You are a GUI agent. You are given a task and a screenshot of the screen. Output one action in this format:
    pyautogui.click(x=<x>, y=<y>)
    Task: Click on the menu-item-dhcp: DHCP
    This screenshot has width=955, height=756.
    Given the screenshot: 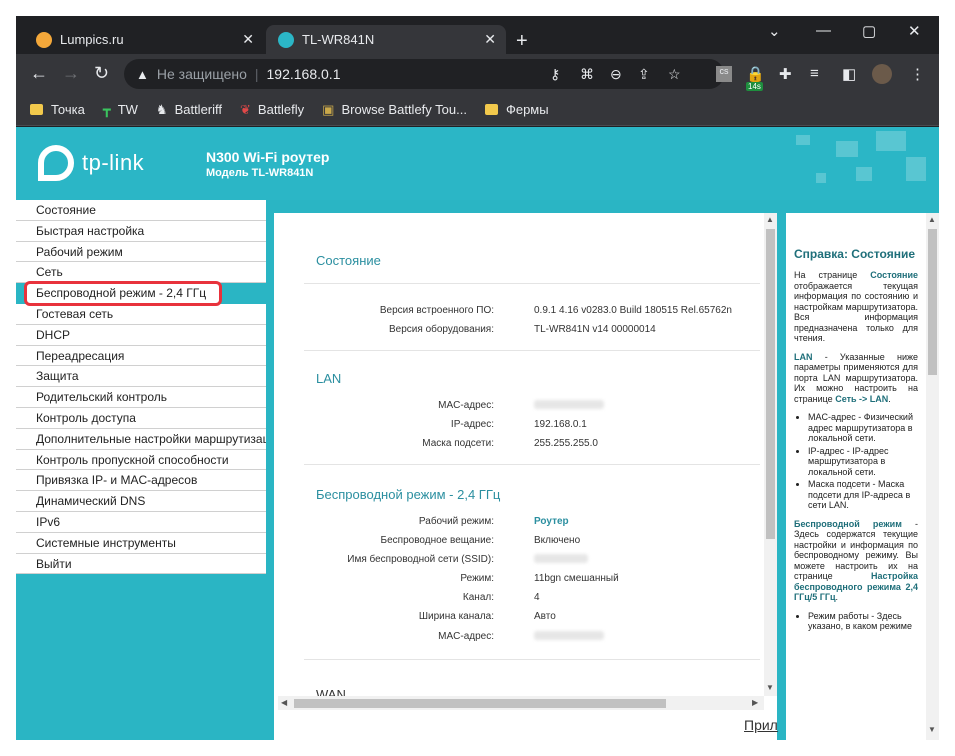 What is the action you would take?
    pyautogui.click(x=141, y=335)
    